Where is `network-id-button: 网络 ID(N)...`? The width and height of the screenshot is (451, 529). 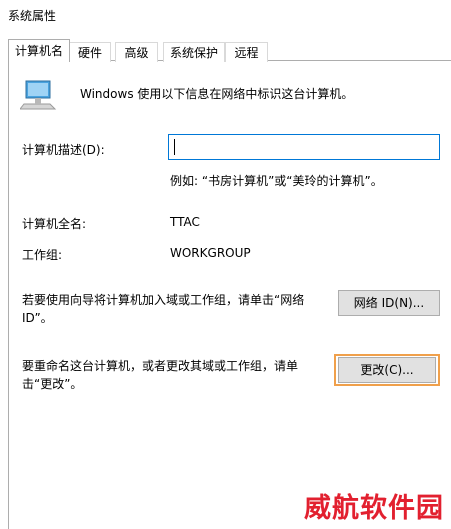 network-id-button: 网络 ID(N)... is located at coordinates (389, 303).